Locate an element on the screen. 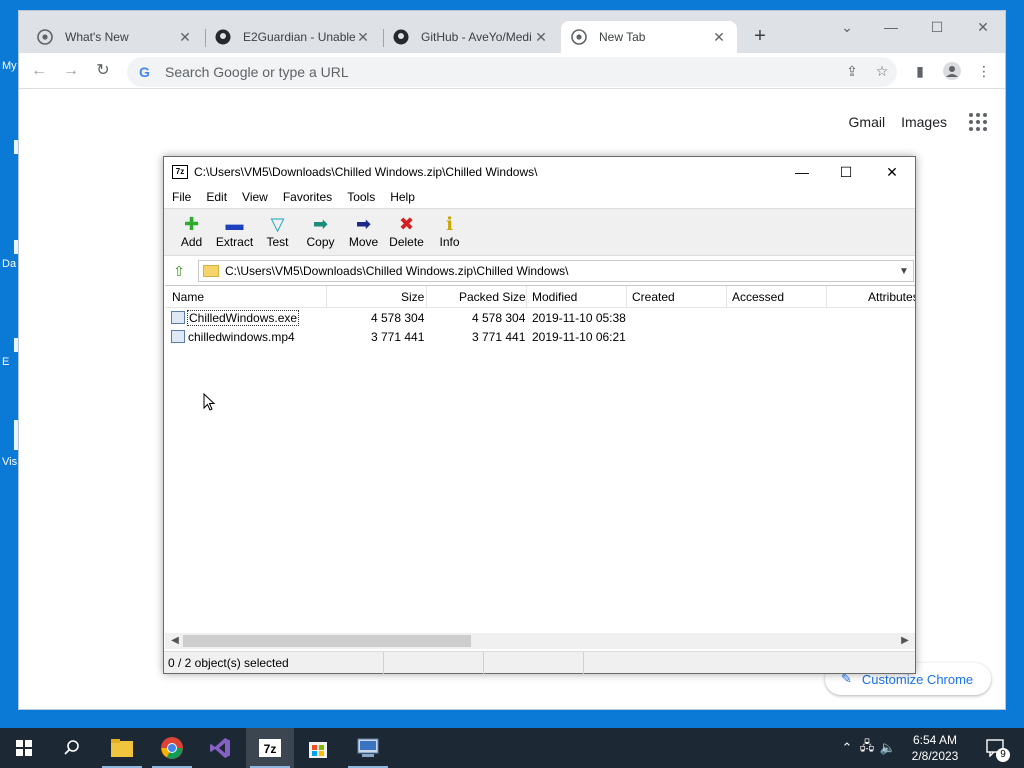  column-attributes: Attributes is located at coordinates (891, 297).